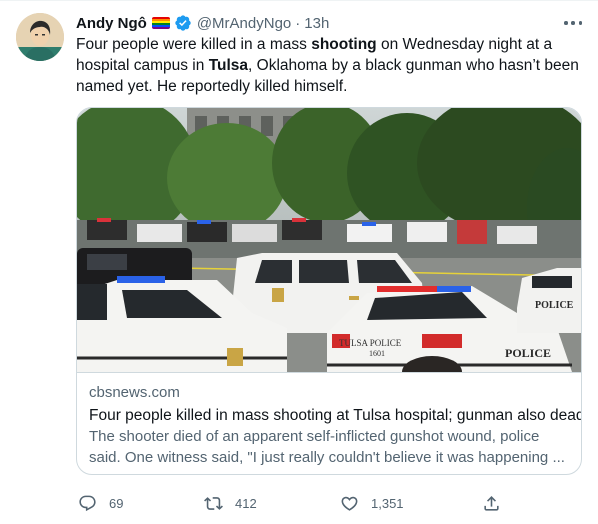  Describe the element at coordinates (116, 503) in the screenshot. I see `reply-count: 69` at that location.